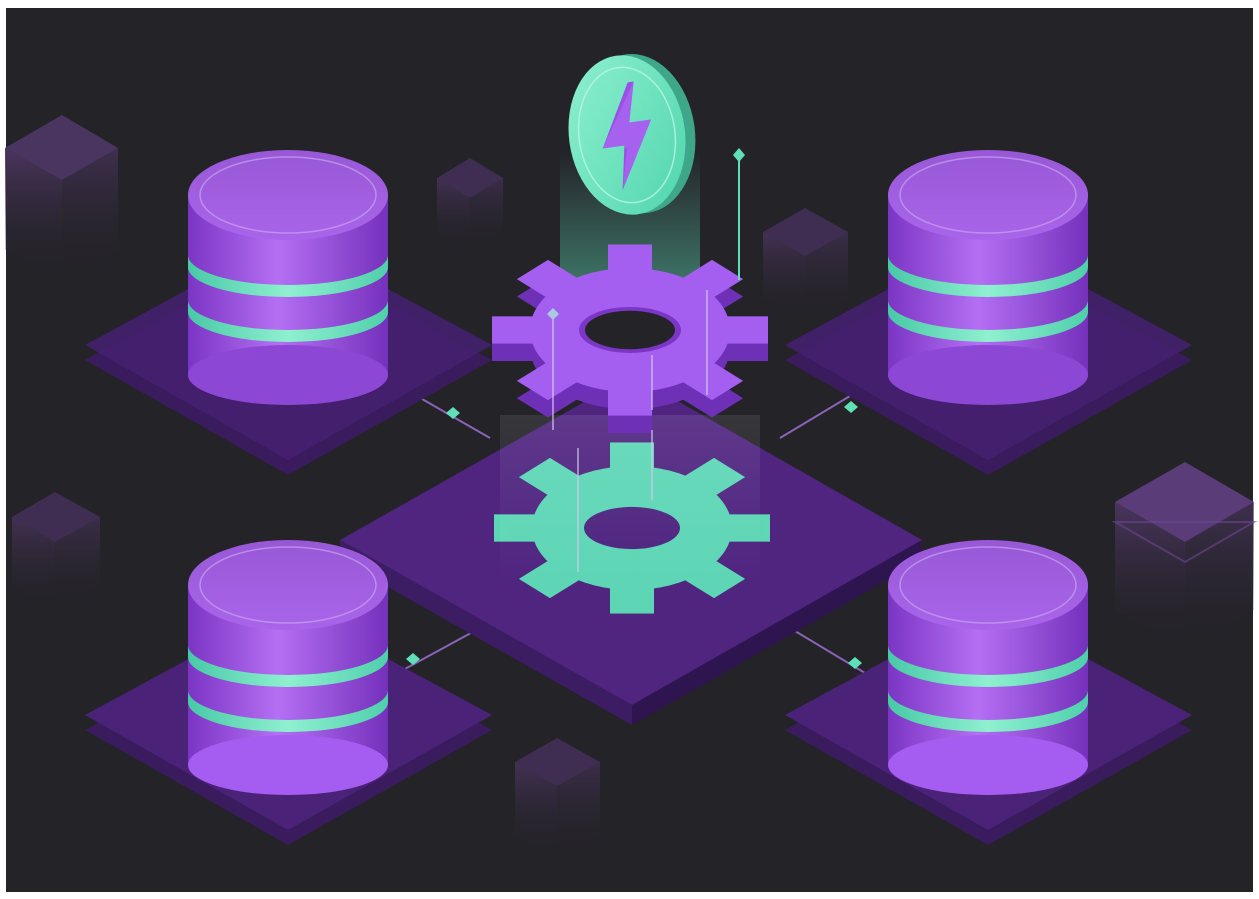 Image resolution: width=1259 pixels, height=899 pixels. Describe the element at coordinates (557, 799) in the screenshot. I see `bg-block-bottom` at that location.